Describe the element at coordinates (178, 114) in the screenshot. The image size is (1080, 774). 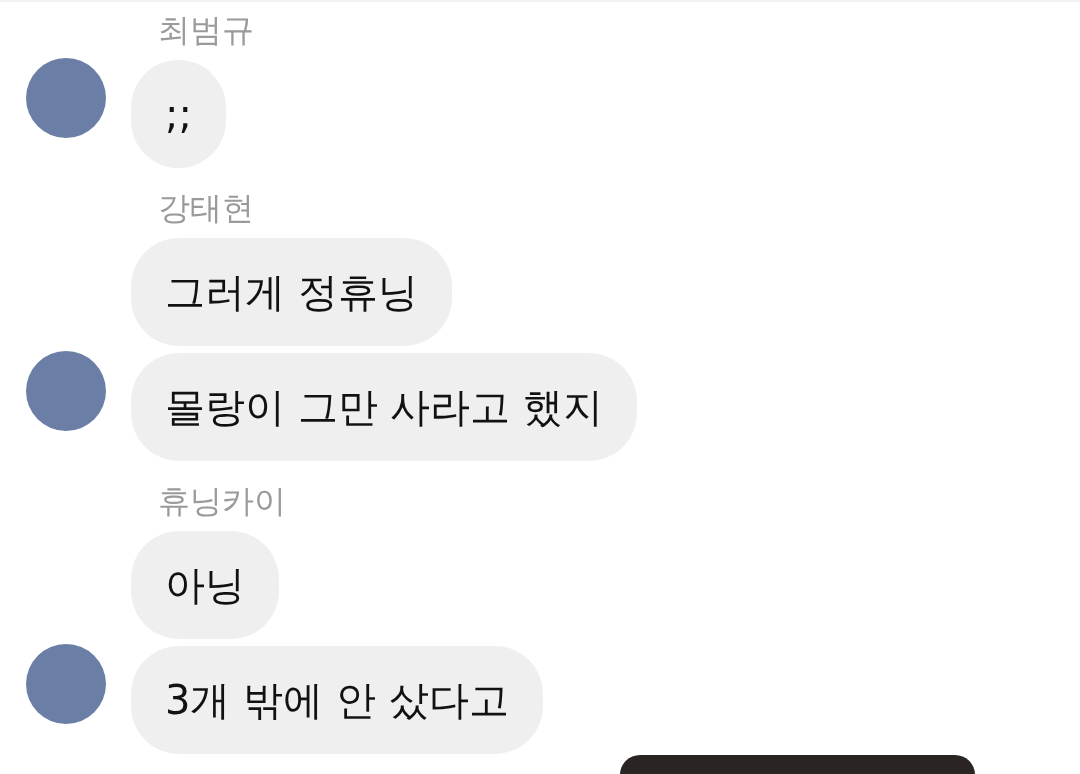
I see `message-bubble: ;;` at that location.